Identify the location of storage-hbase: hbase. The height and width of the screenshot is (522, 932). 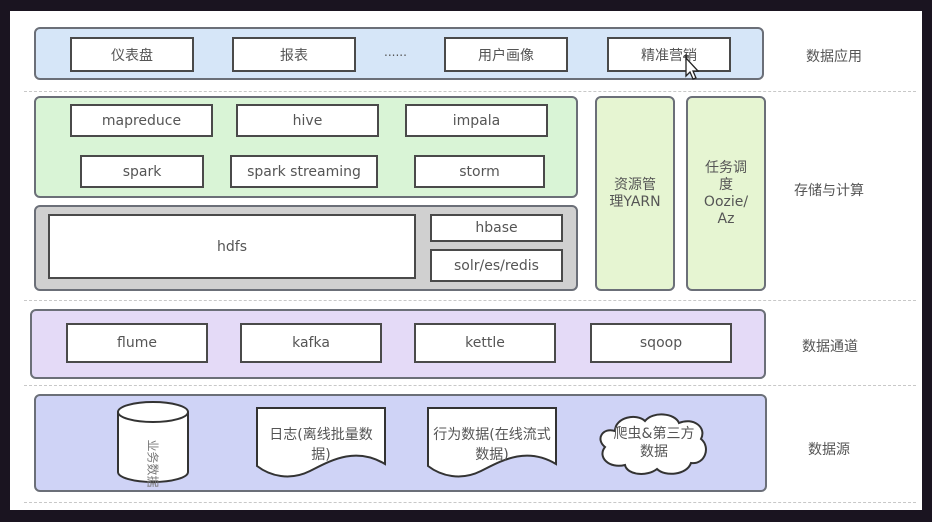
(496, 228).